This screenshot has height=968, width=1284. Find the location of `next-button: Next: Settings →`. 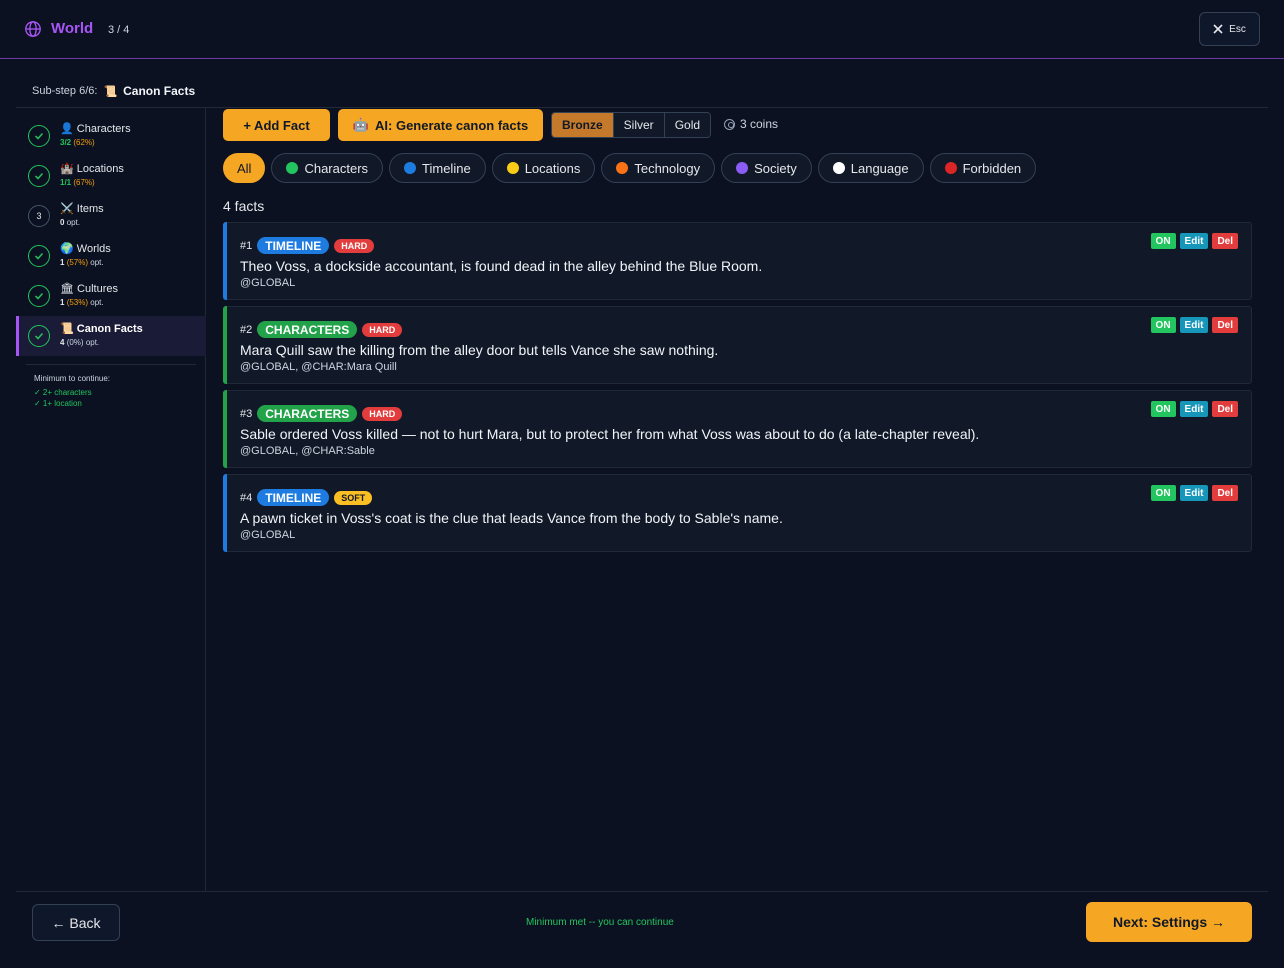

next-button: Next: Settings → is located at coordinates (1169, 922).